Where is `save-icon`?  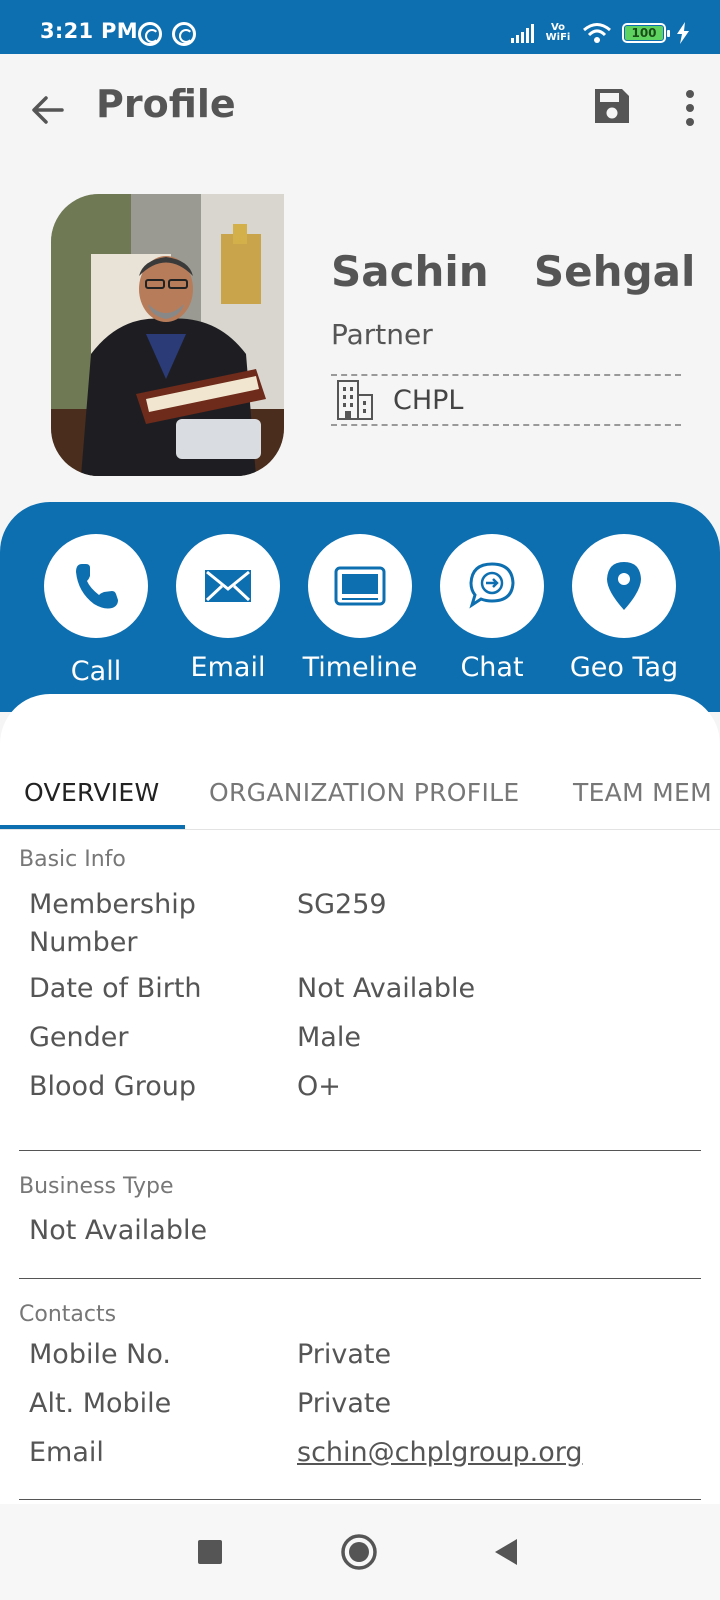 save-icon is located at coordinates (612, 106).